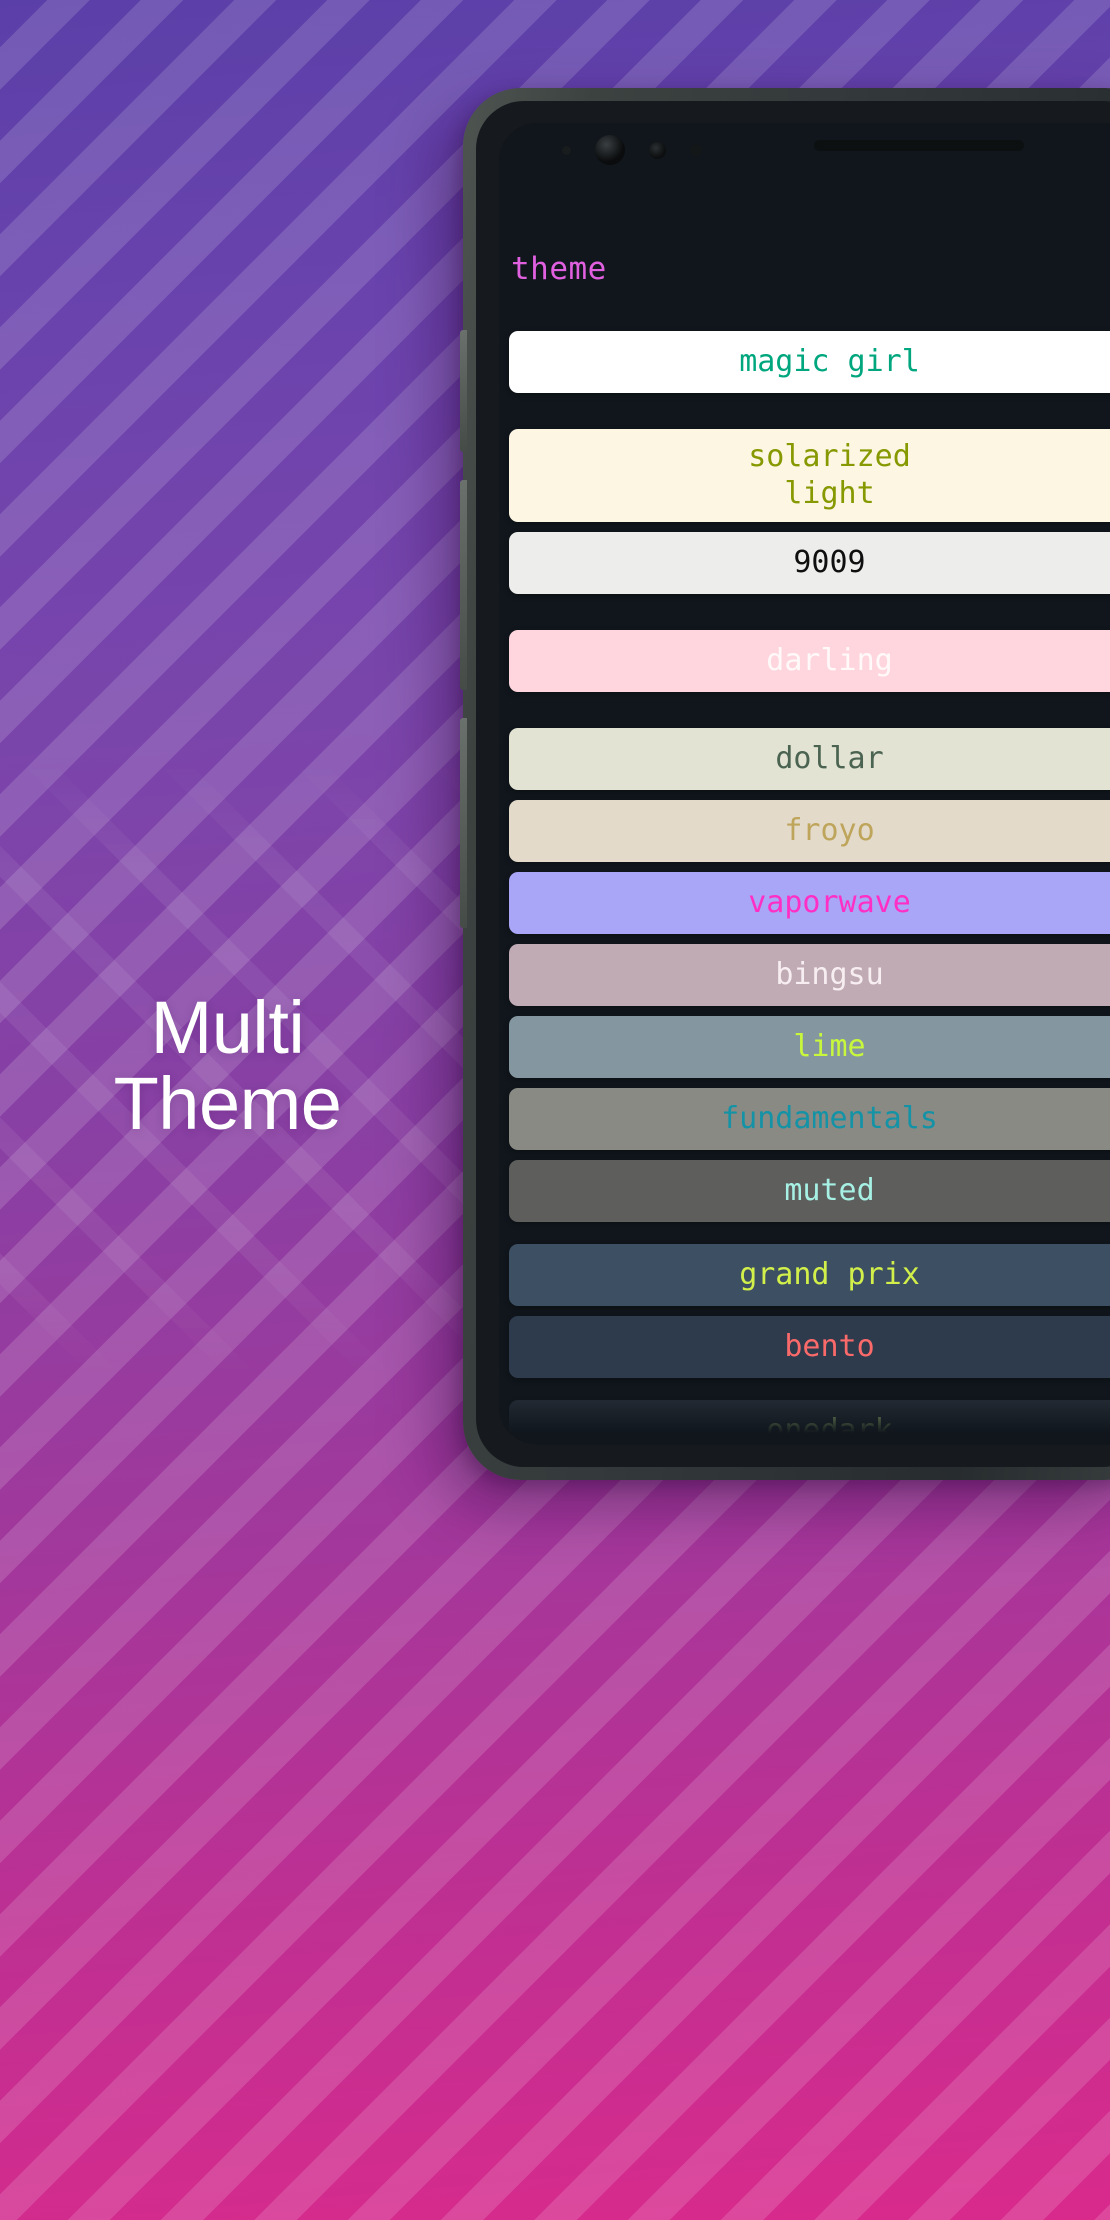 The height and width of the screenshot is (2220, 1110). I want to click on theme-option-bingsu: bingsu, so click(809, 975).